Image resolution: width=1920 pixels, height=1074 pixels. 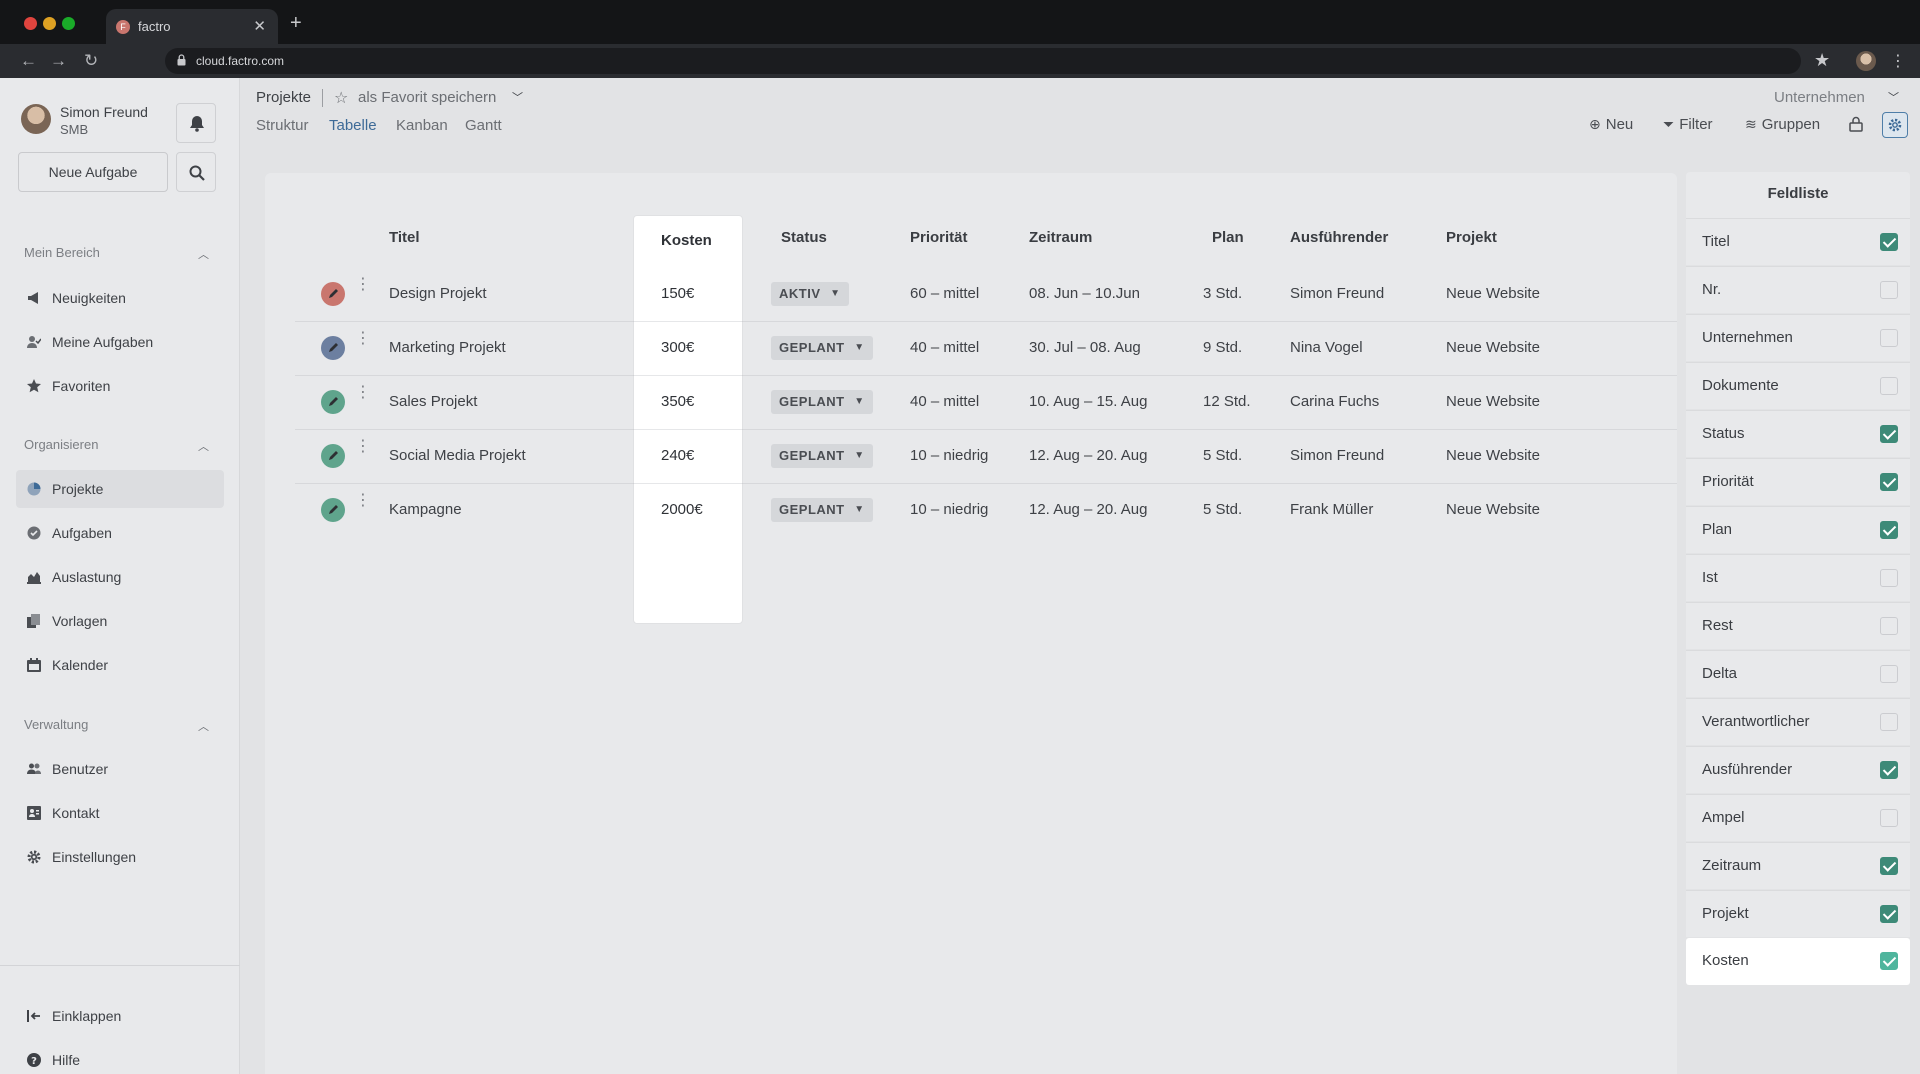 I want to click on save-favorite-button: als Favorit speichern, so click(x=427, y=97).